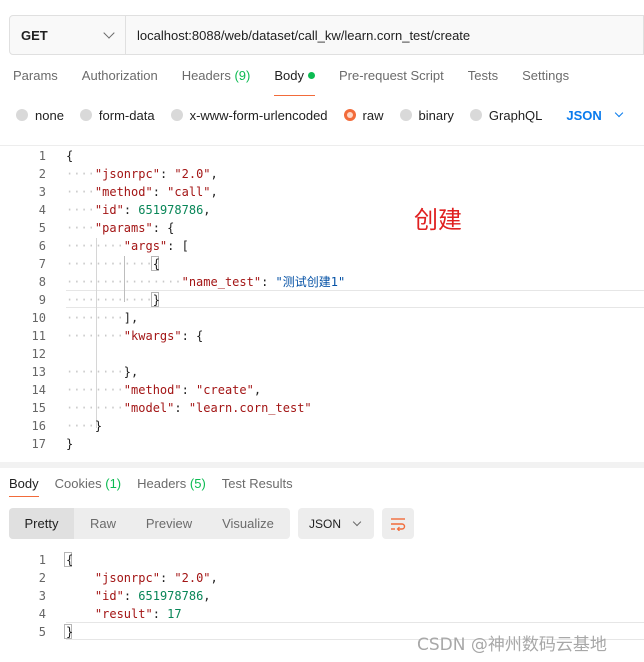 The width and height of the screenshot is (644, 662). I want to click on watermark: CSDN @神州数码云基地, so click(512, 645).